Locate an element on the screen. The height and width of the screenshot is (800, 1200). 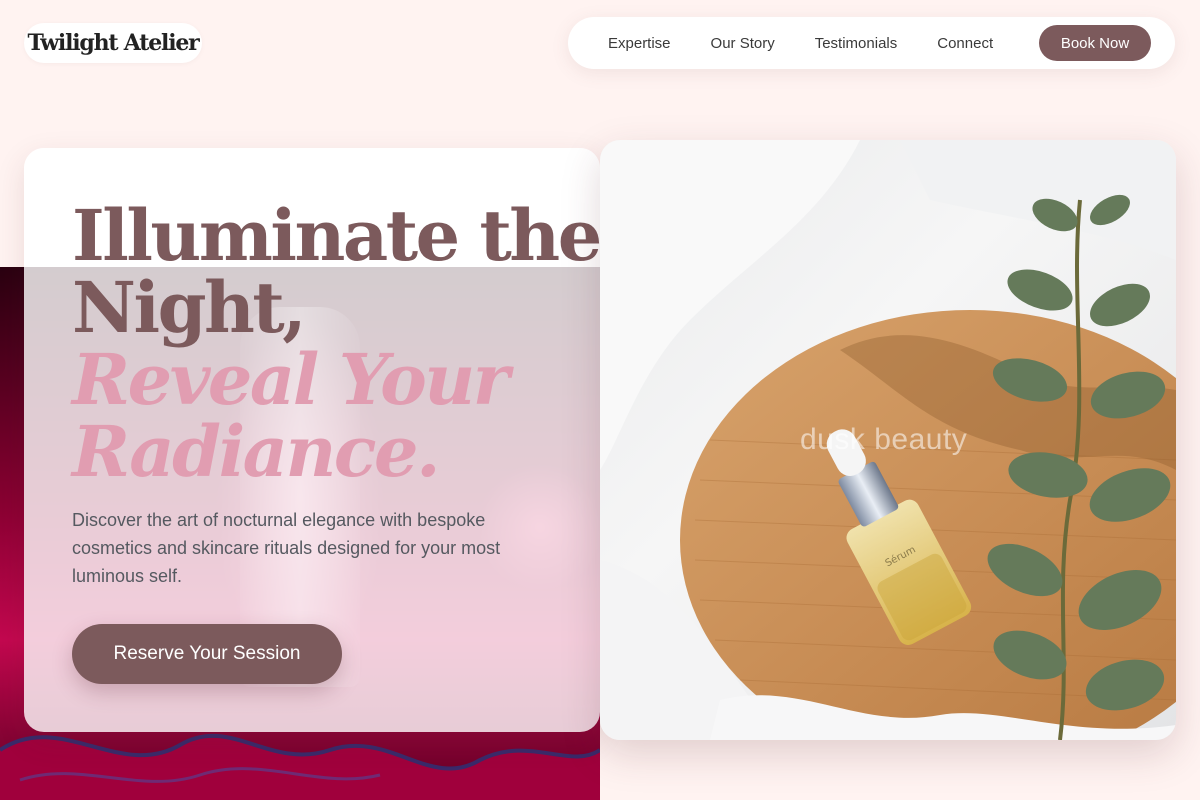
logo-text: Twilight Atelier is located at coordinates (113, 43).